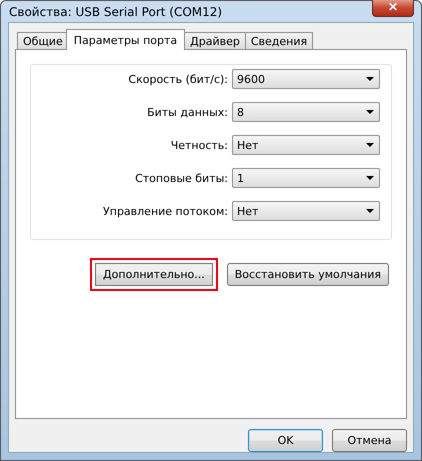 The image size is (422, 461). Describe the element at coordinates (165, 211) in the screenshot. I see `field-label: Управление потоком:` at that location.